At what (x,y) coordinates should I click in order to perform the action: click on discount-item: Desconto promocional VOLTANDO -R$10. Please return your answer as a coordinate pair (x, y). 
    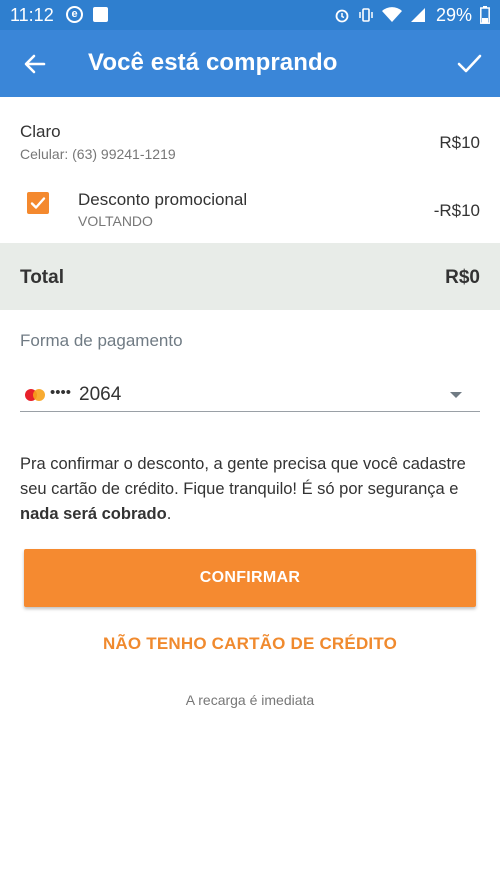
    Looking at the image, I should click on (250, 209).